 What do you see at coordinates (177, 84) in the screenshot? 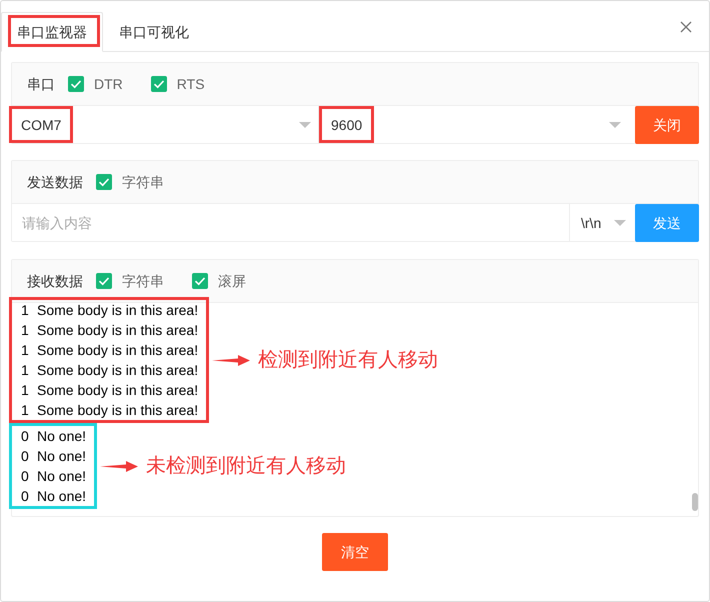
I see `checkbox: RTS` at bounding box center [177, 84].